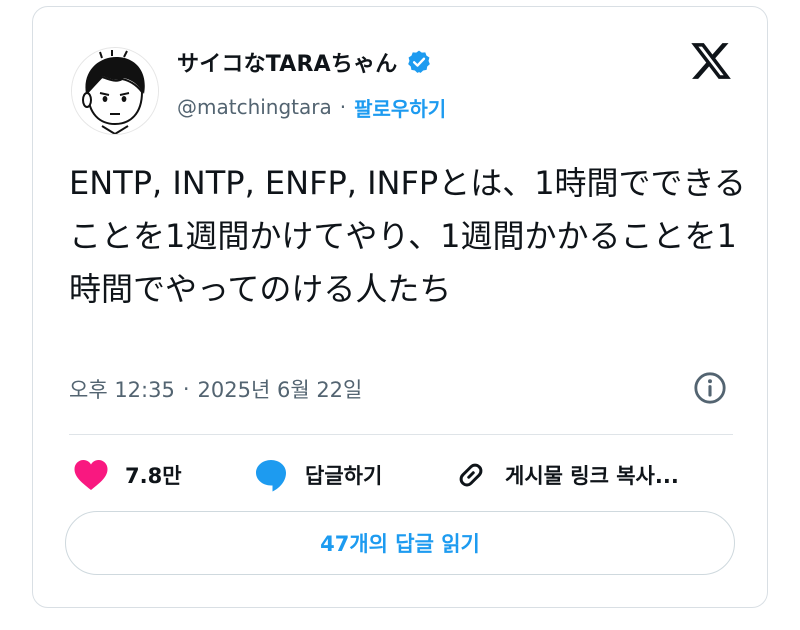  Describe the element at coordinates (287, 62) in the screenshot. I see `display-name: サイコなTARAちゃん` at that location.